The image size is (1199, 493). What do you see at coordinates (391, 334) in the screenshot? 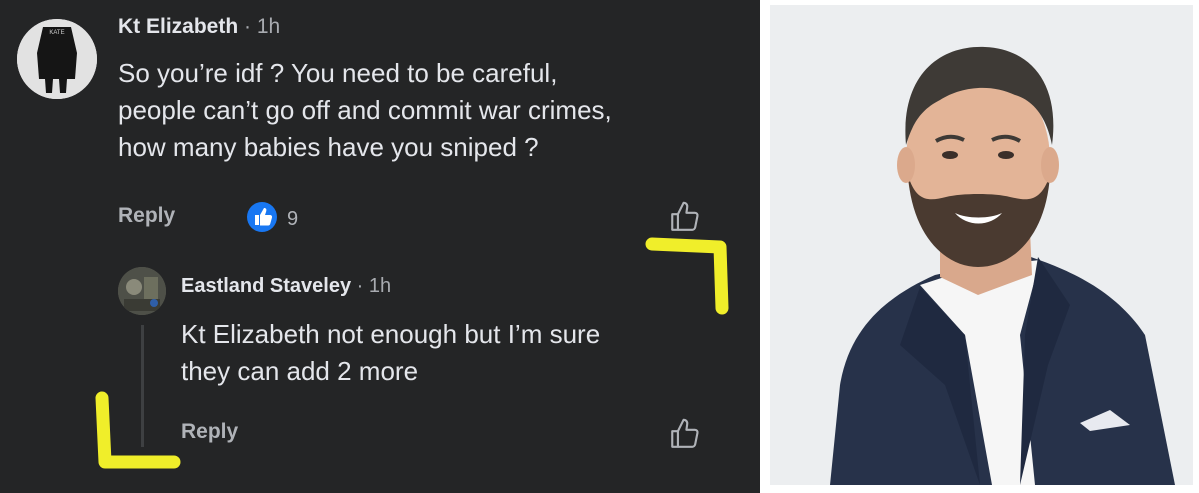
I see `reply-line: Kt Elizabeth not enough but I’m sure` at bounding box center [391, 334].